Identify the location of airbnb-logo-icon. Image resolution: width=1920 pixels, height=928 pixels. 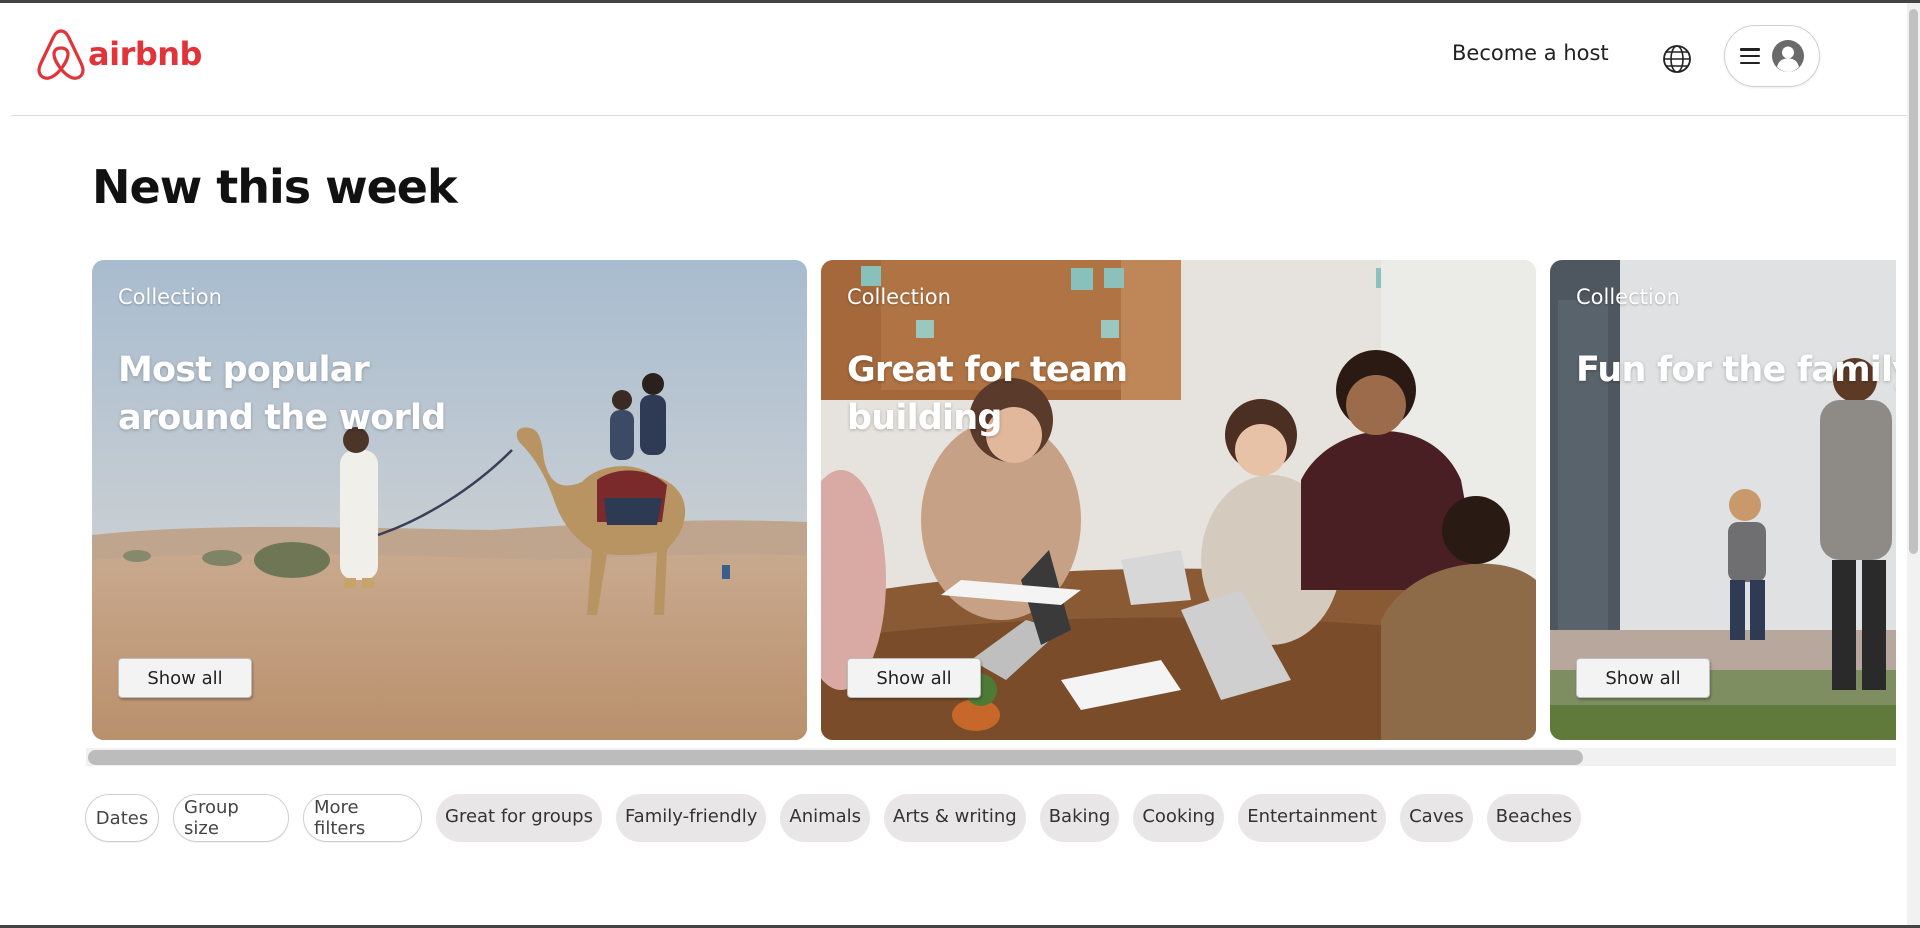
(61, 54).